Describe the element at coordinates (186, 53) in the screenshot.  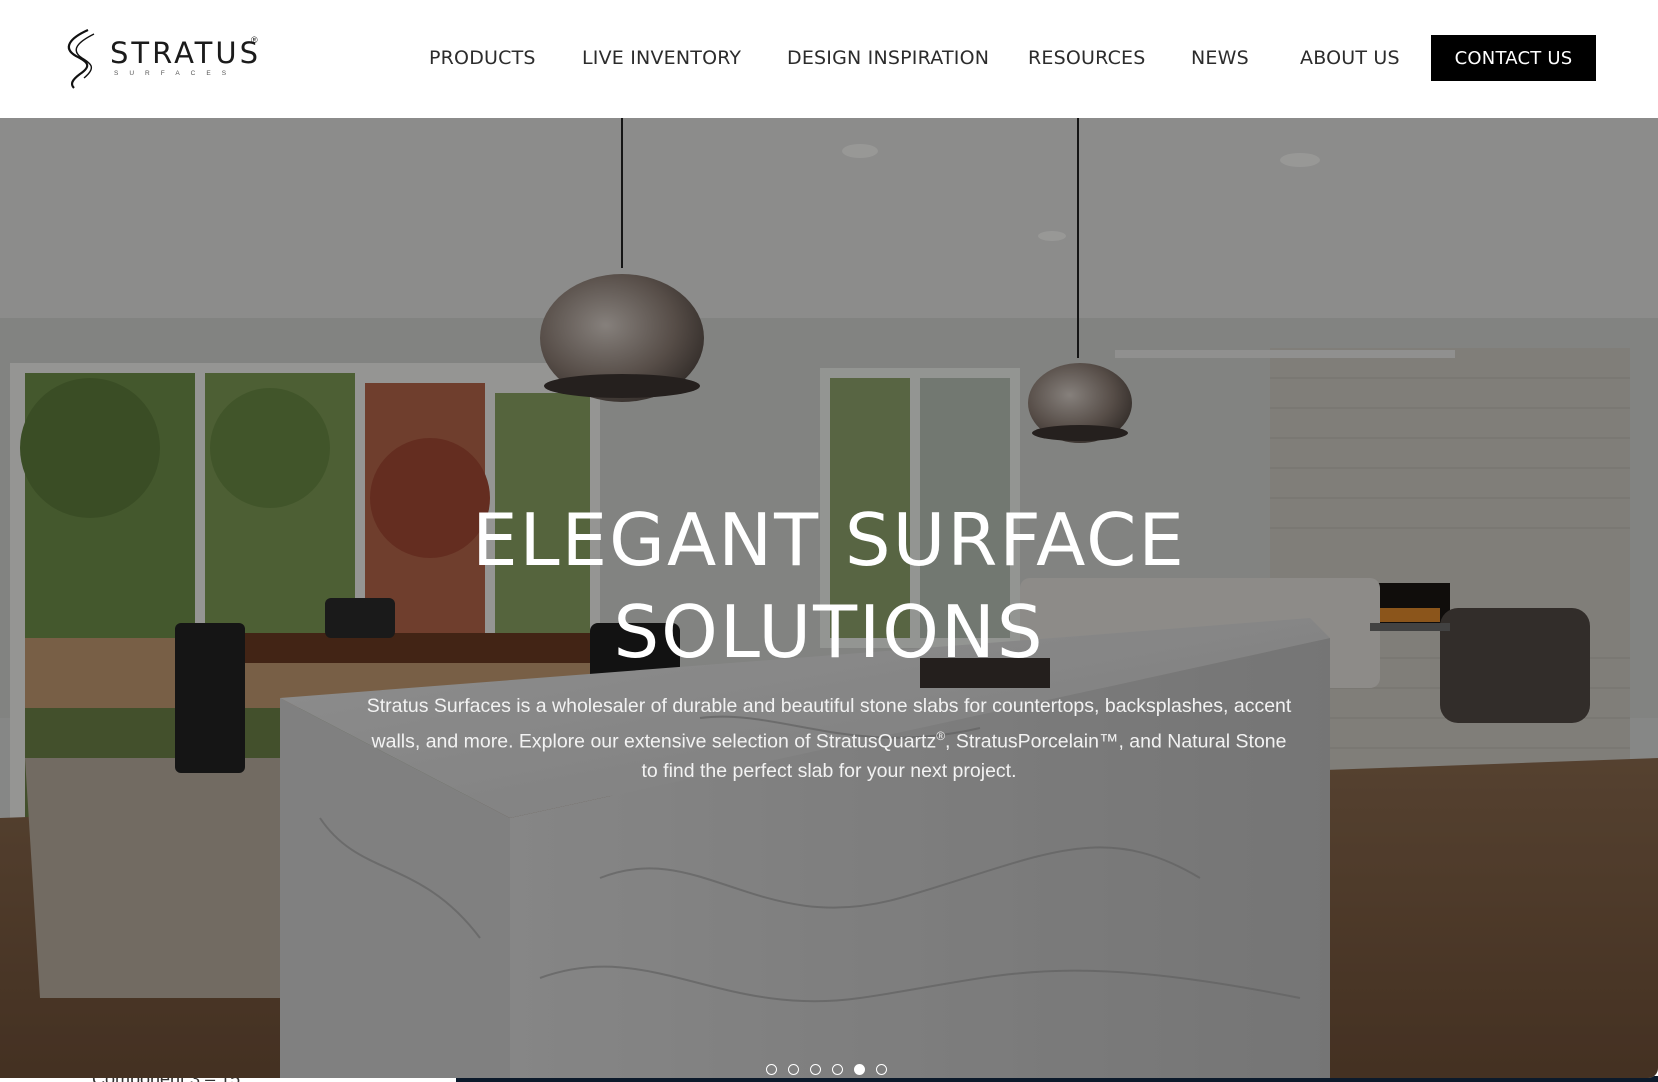
I see `logo-wordmark: STRATUS` at that location.